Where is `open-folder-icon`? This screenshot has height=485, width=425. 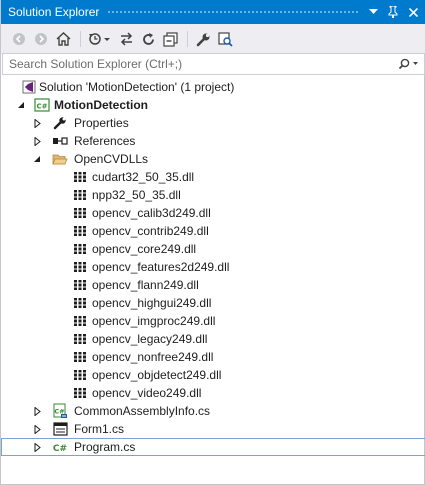
open-folder-icon is located at coordinates (60, 159).